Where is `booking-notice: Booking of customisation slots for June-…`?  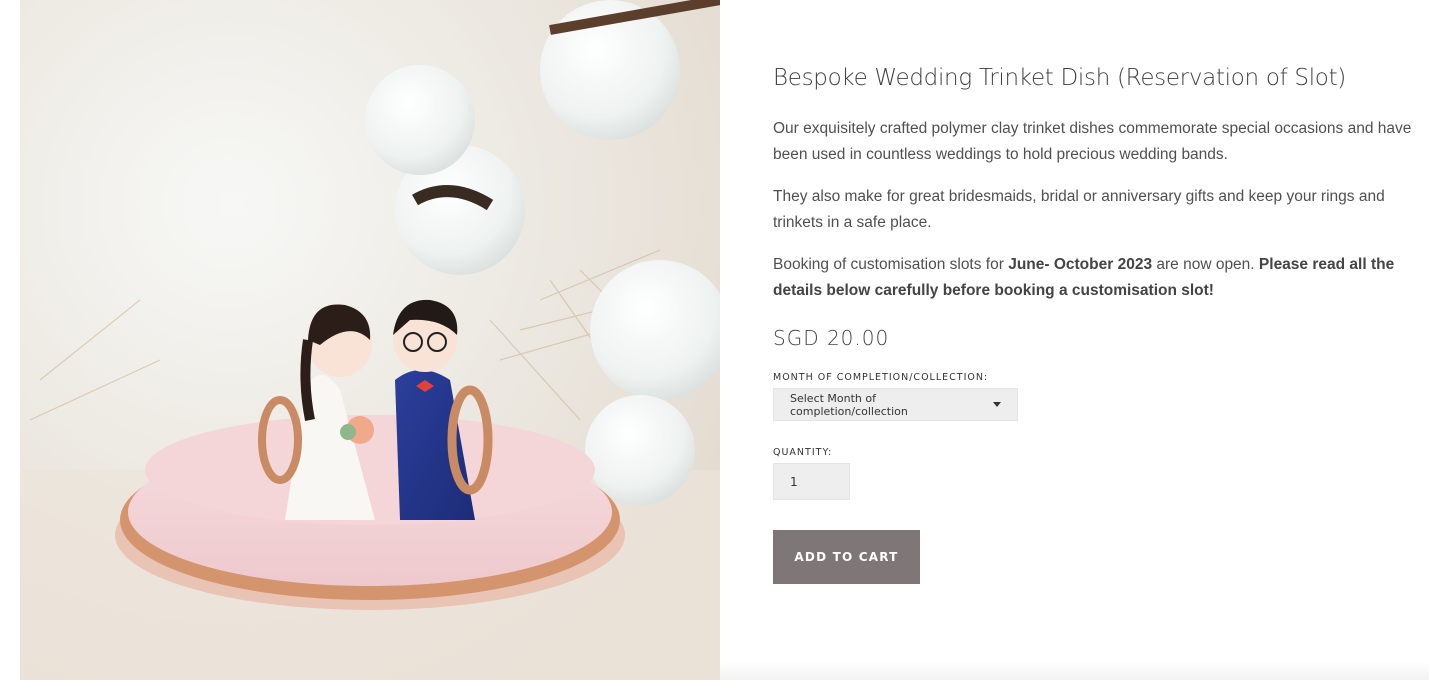
booking-notice: Booking of customisation slots for June-… is located at coordinates (1093, 278).